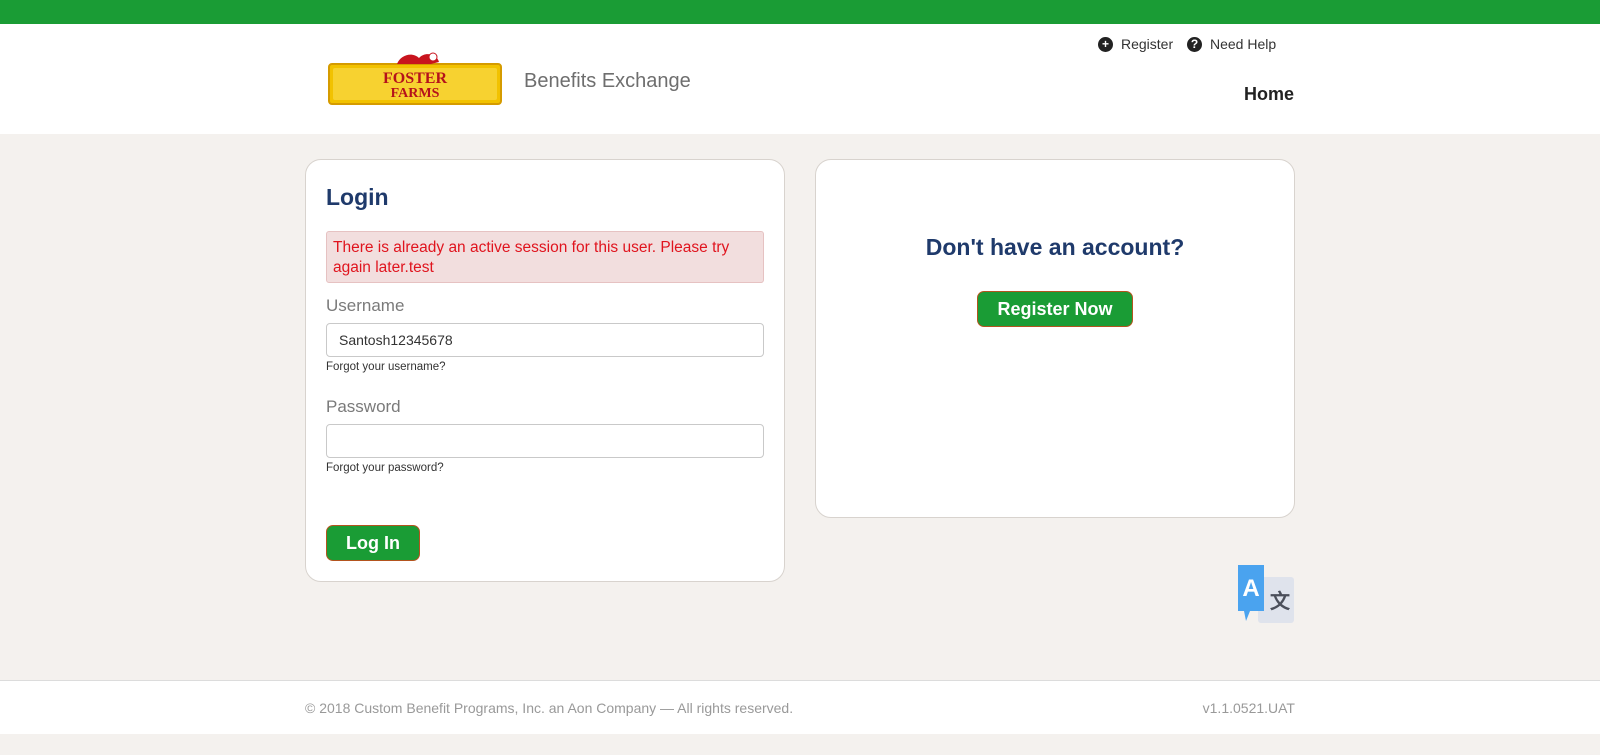 The image size is (1600, 755). I want to click on nav-home: Home, so click(1269, 94).